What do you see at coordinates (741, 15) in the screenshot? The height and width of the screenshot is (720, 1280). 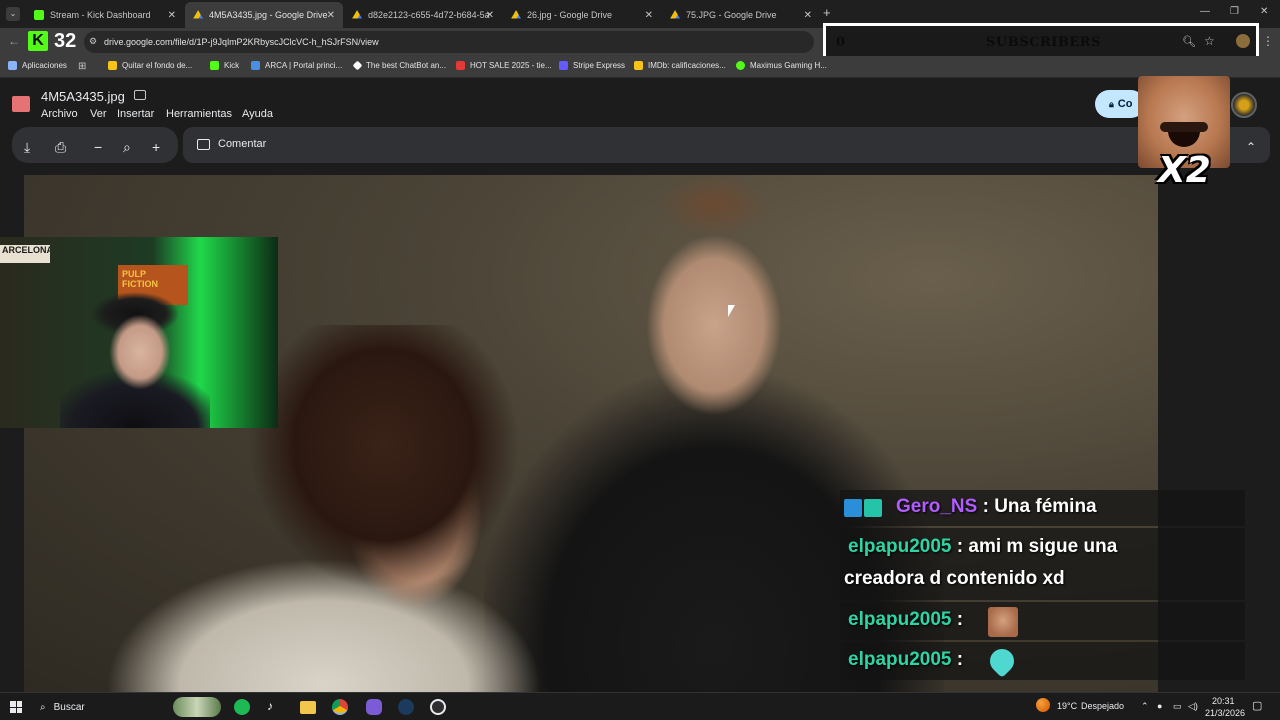 I see `tab-drive-4: 75.JPG - Google Drive ✕` at bounding box center [741, 15].